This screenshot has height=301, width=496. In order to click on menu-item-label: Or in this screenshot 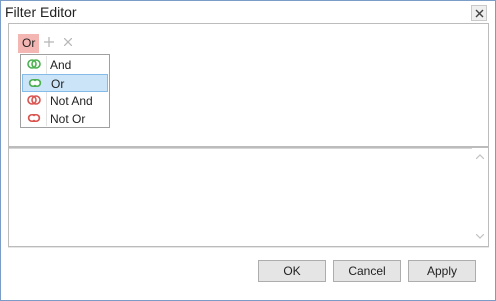, I will do `click(58, 84)`.